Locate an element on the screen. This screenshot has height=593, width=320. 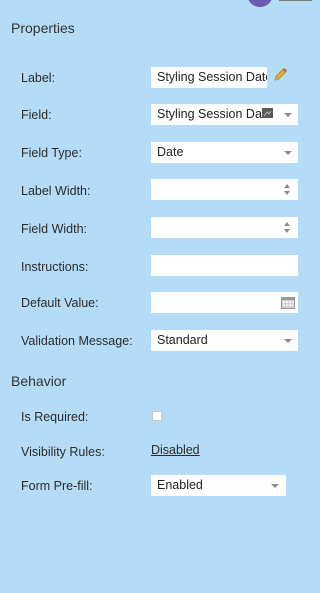
visibility-rules-label: Visibility Rules: is located at coordinates (63, 452).